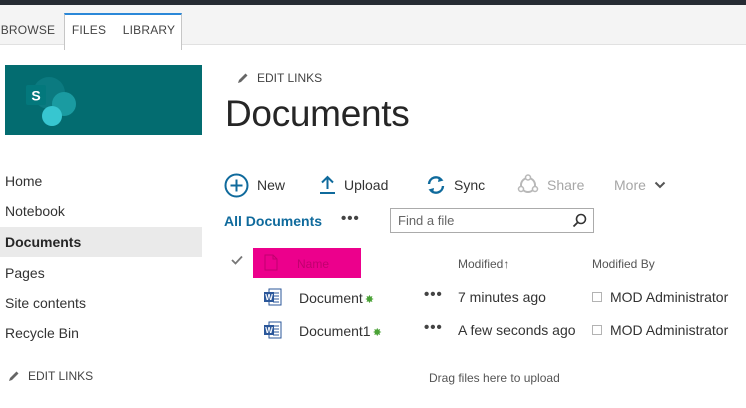 The height and width of the screenshot is (408, 746). What do you see at coordinates (271, 262) in the screenshot?
I see `file-type-icon` at bounding box center [271, 262].